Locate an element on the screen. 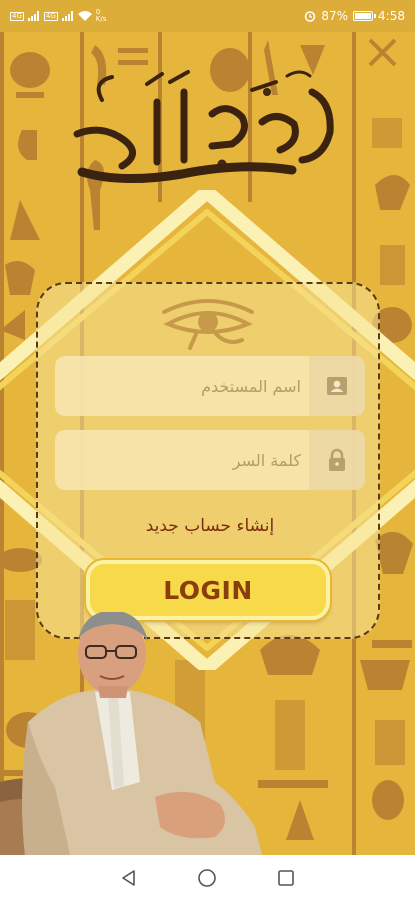  clock: 4:58 is located at coordinates (391, 16).